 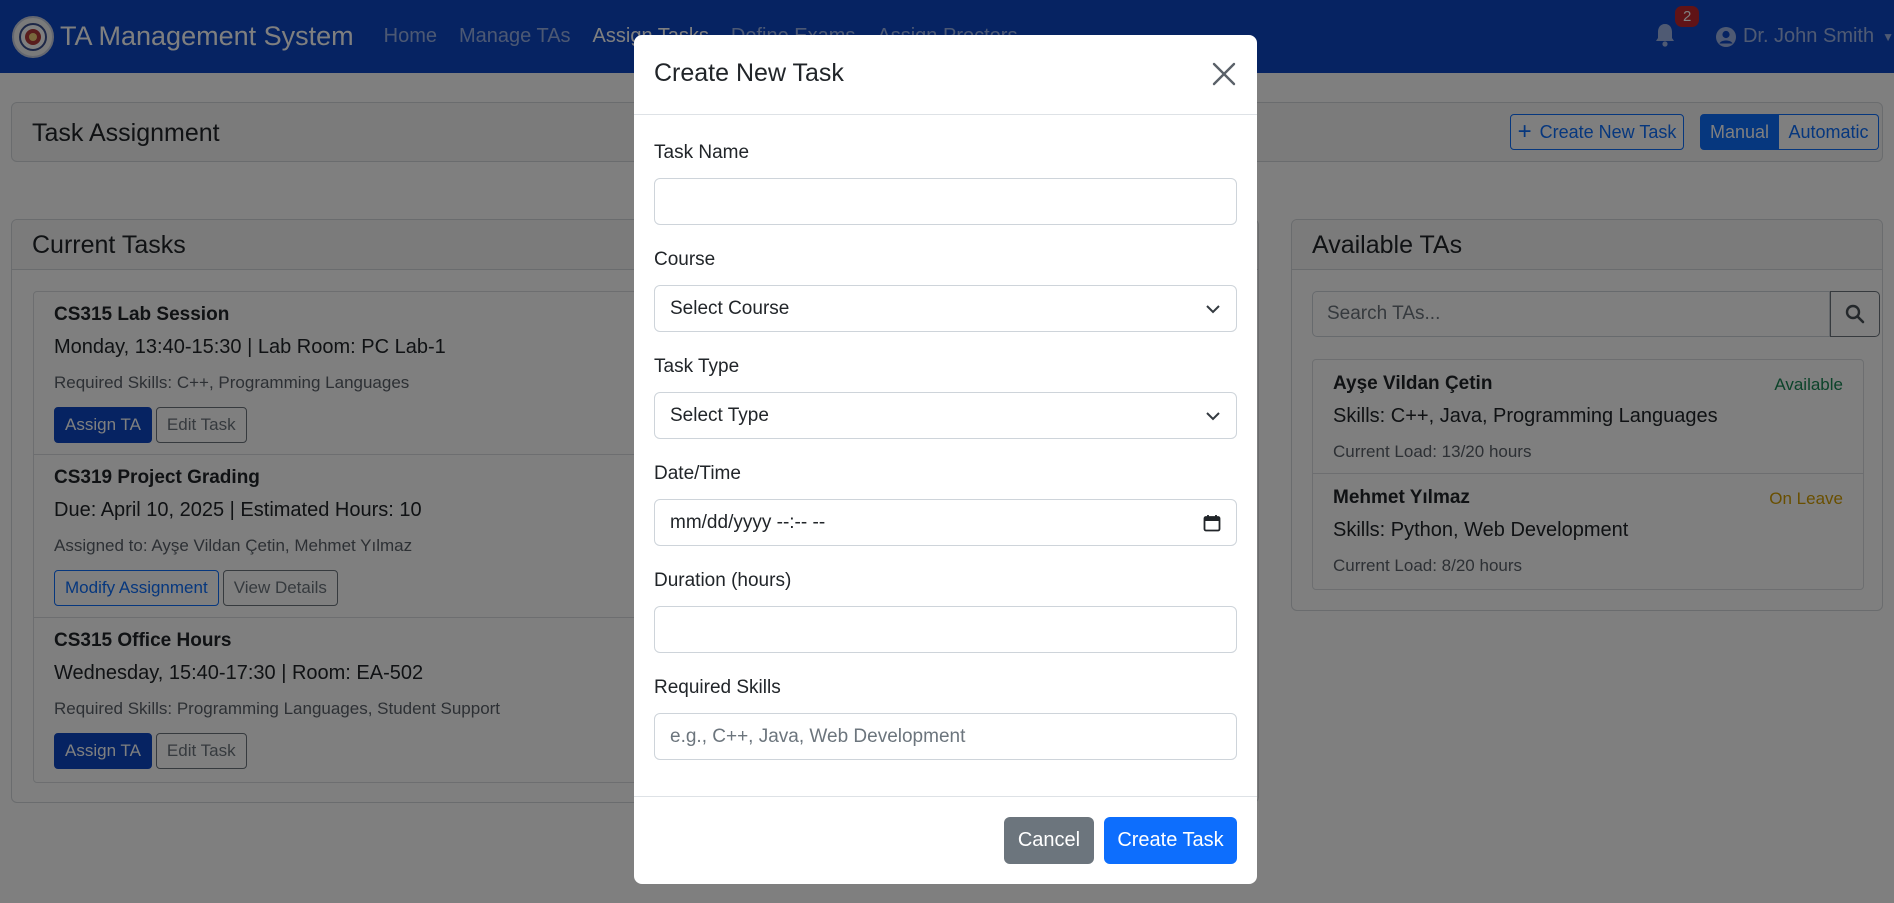 What do you see at coordinates (945, 840) in the screenshot?
I see `modal-footer: Cancel Create Task` at bounding box center [945, 840].